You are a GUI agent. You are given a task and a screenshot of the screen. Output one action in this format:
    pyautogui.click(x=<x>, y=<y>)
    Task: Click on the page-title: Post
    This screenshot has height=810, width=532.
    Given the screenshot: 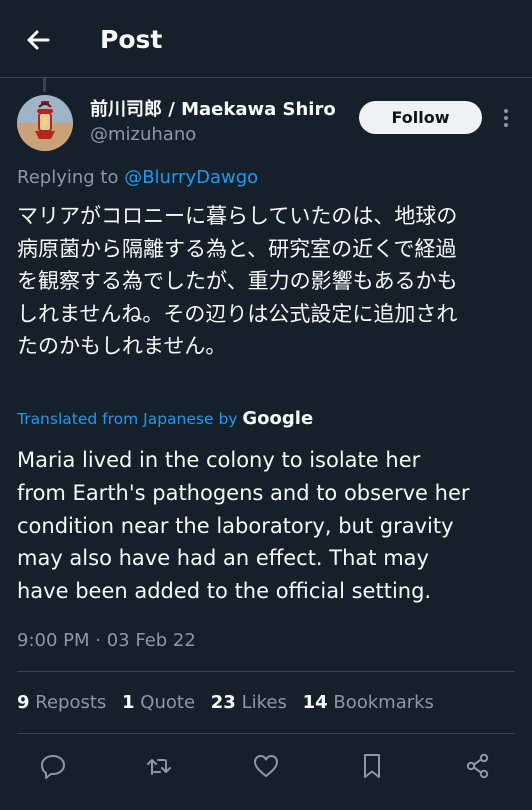 What is the action you would take?
    pyautogui.click(x=131, y=39)
    